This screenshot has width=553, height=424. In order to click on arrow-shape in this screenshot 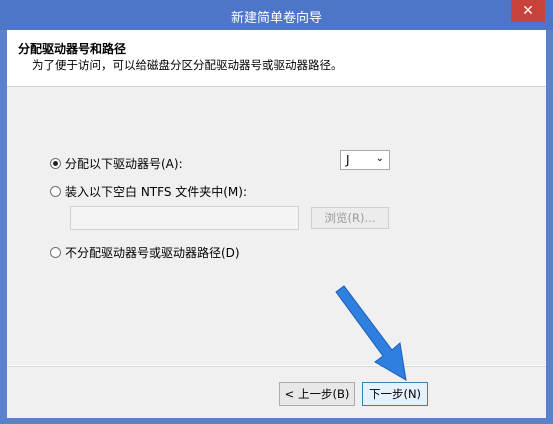, I will do `click(371, 333)`.